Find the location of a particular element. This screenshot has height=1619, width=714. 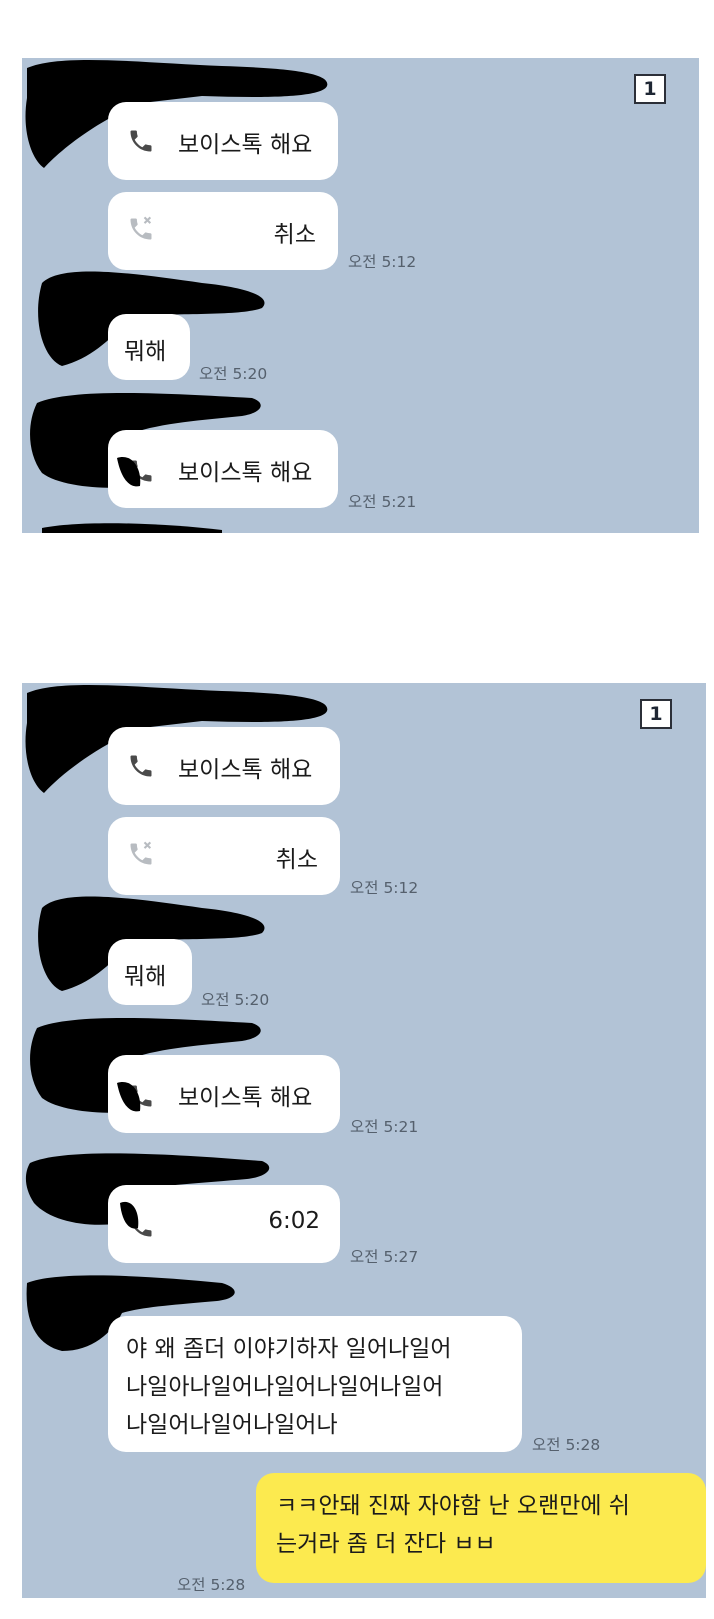

outgoing-message-bubble: ㅋㅋ안돼 진짜 자야함 난 오랜만에 쉬 는거라 좀 더 잔다 ㅂㅂ is located at coordinates (481, 1528).